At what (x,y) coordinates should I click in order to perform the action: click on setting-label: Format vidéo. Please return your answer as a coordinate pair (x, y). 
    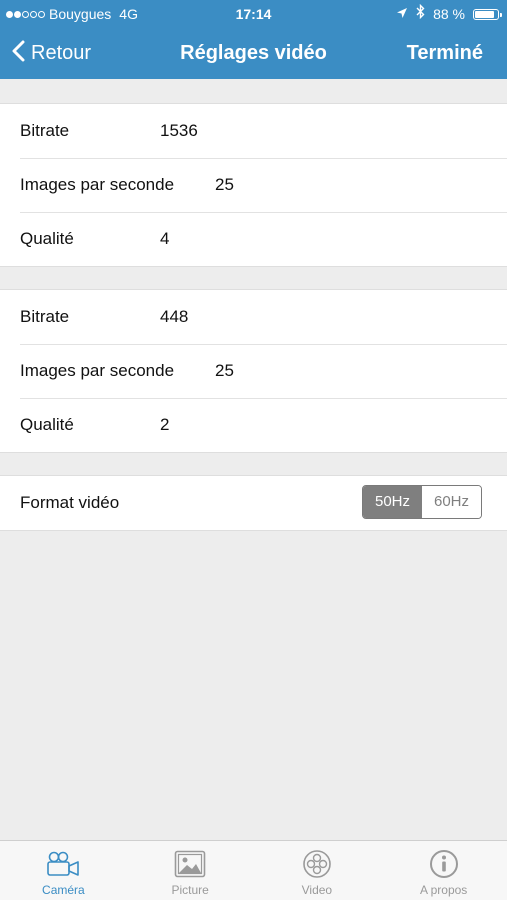
    Looking at the image, I should click on (70, 502).